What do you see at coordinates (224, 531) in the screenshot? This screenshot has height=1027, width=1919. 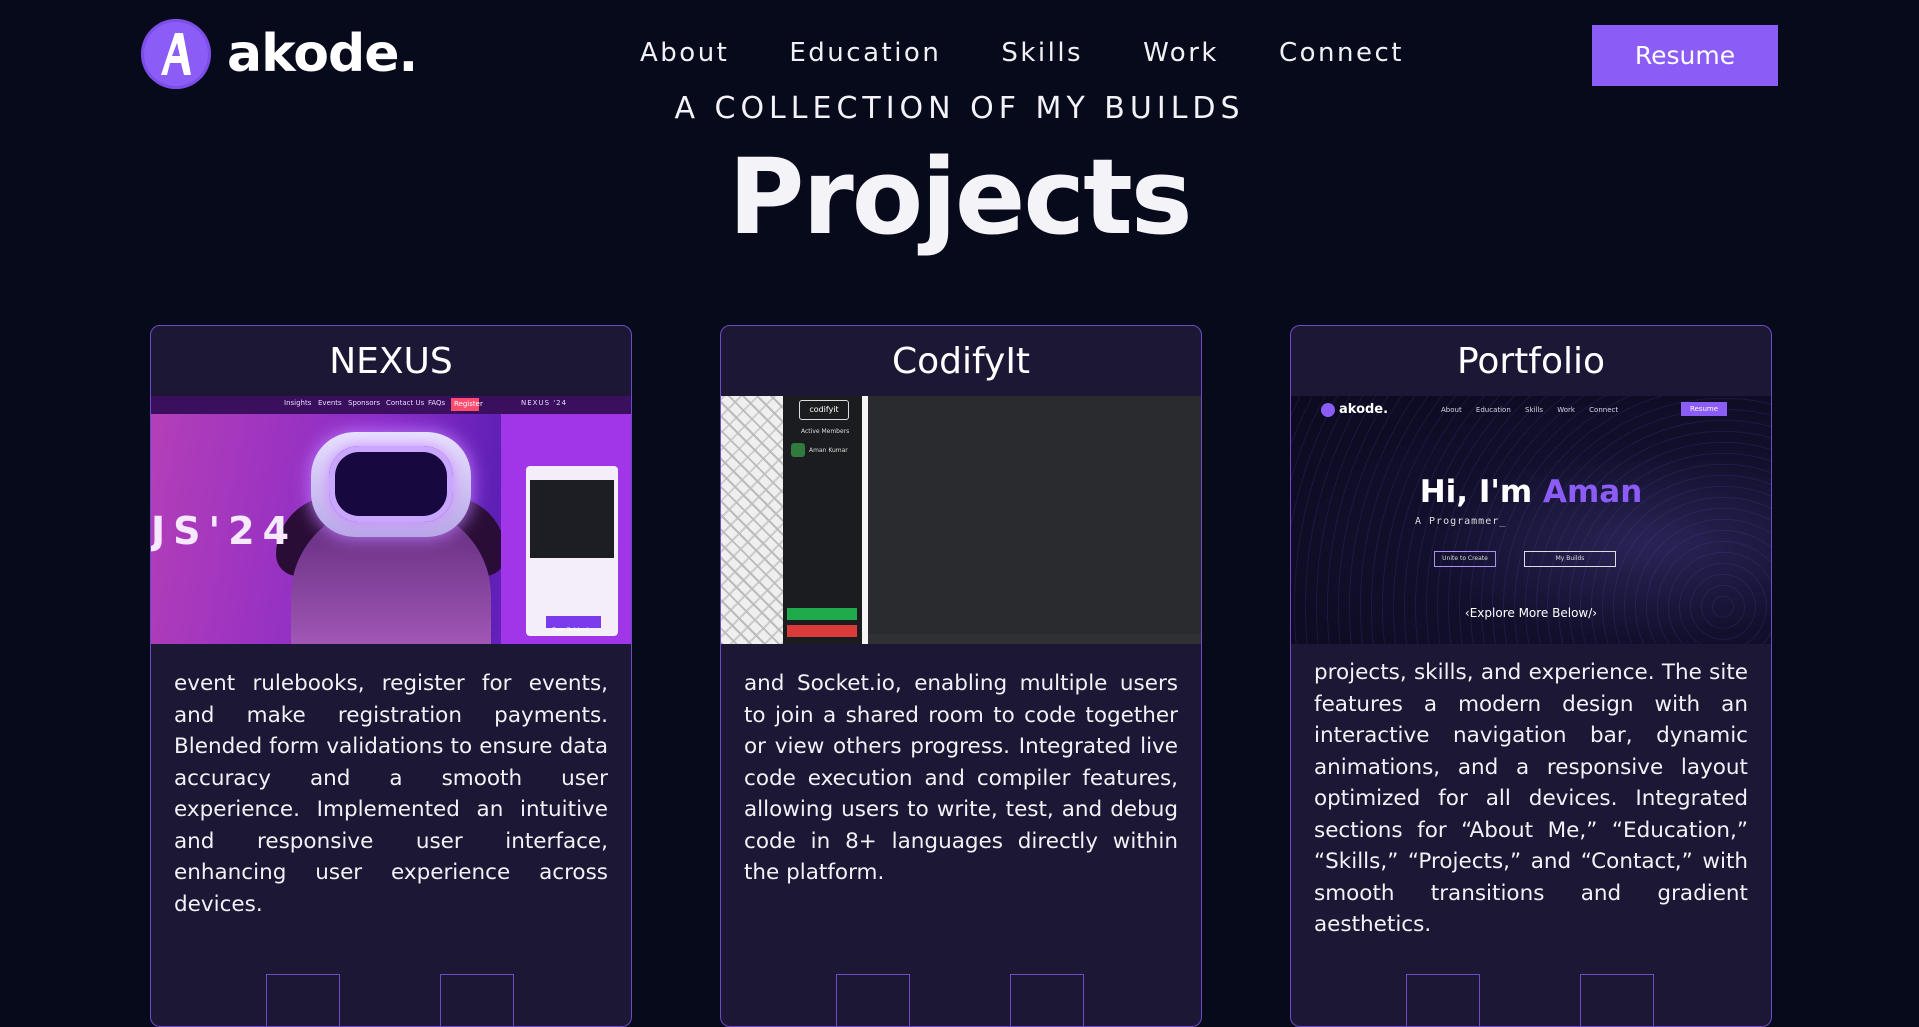 I see `hero-text: JS'24` at bounding box center [224, 531].